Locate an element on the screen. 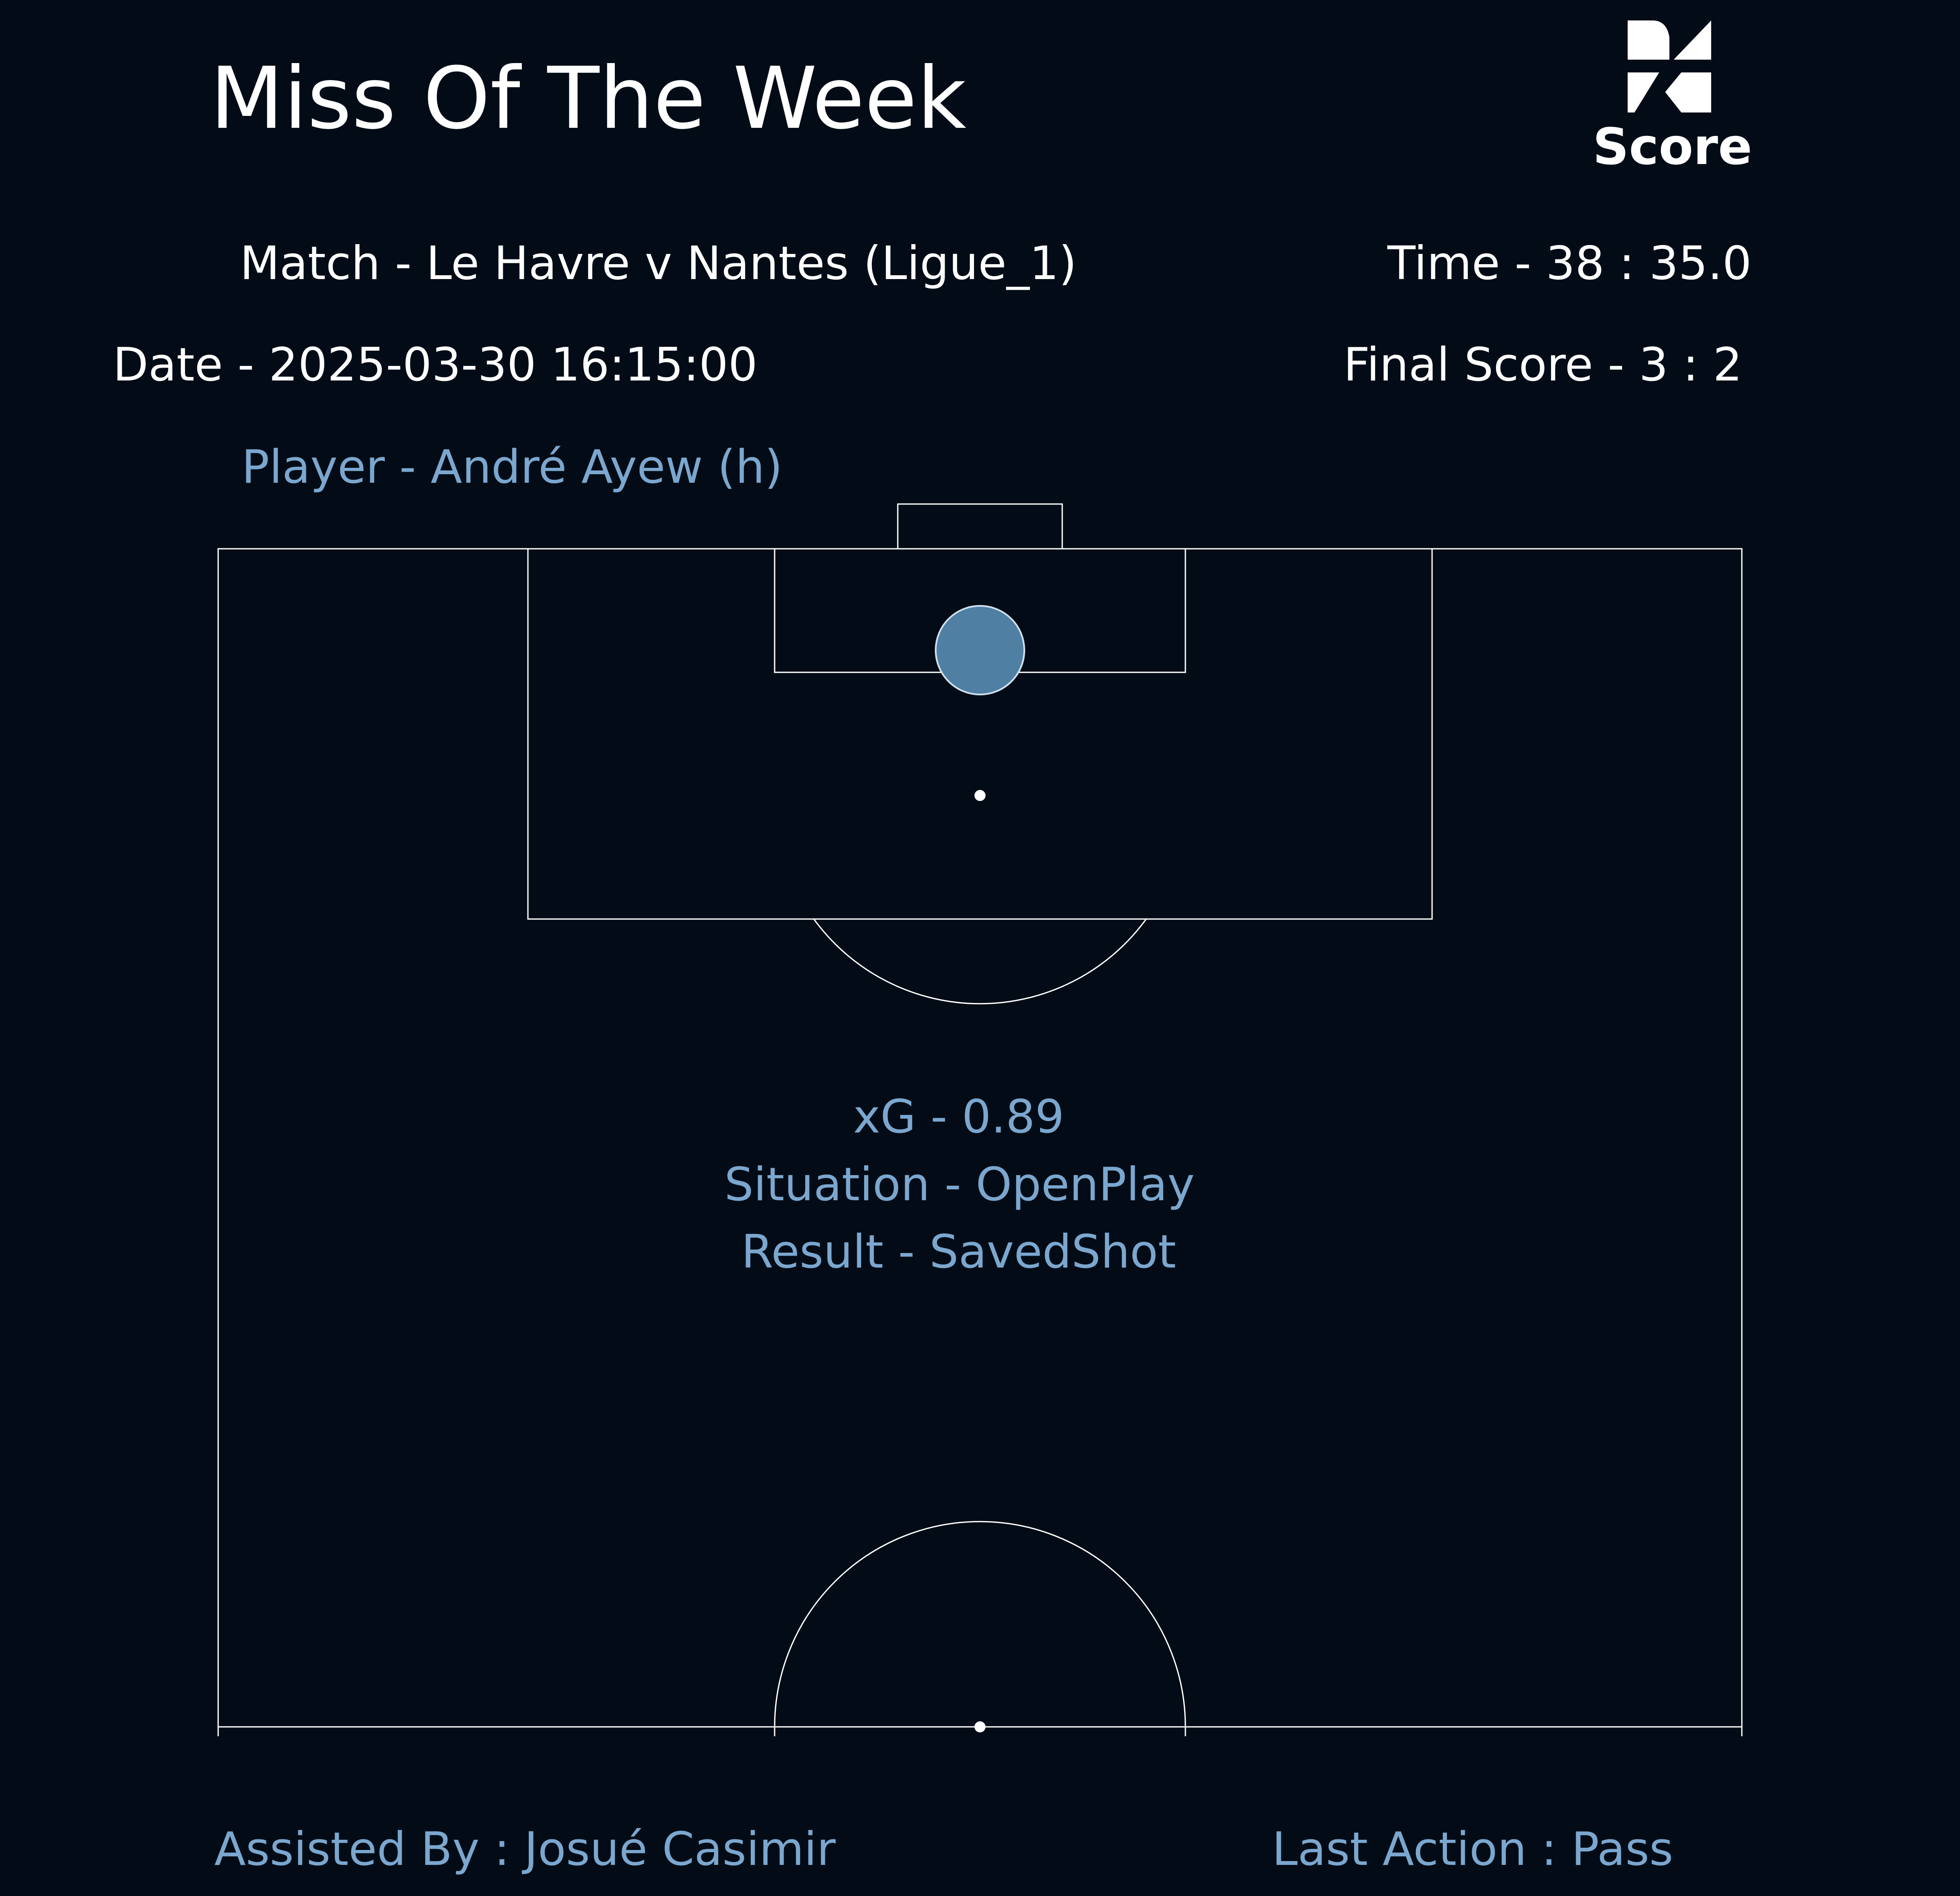  situation-label: Situation - OpenPlay is located at coordinates (959, 1184).